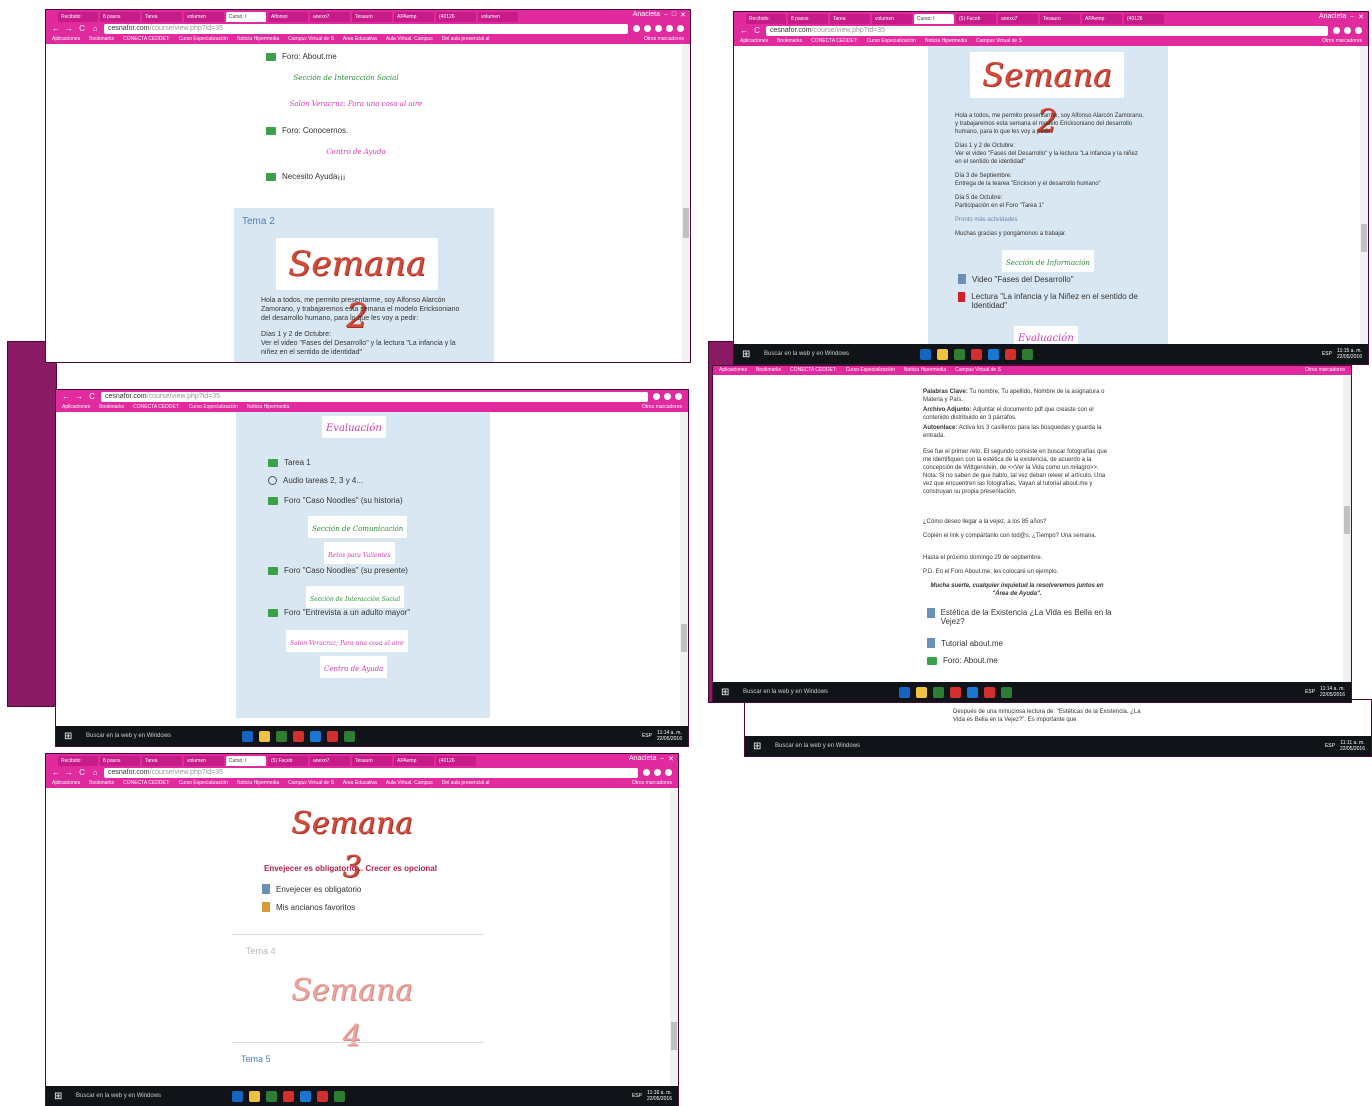 This screenshot has height=1106, width=1372. I want to click on tab: APAemp, so click(414, 761).